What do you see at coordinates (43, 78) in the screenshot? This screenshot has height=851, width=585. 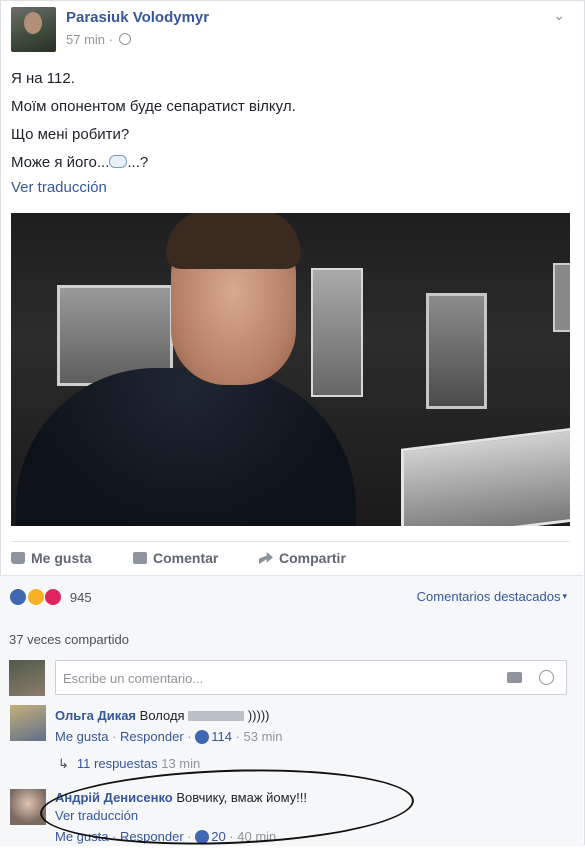 I see `post-line-1: Я на 112.` at bounding box center [43, 78].